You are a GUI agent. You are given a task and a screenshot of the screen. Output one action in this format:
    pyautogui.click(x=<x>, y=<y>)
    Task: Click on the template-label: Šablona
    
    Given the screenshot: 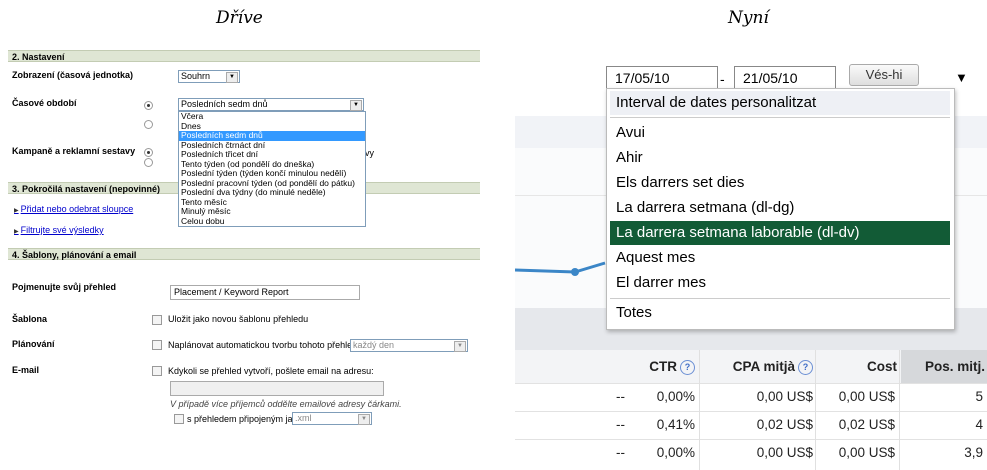 What is the action you would take?
    pyautogui.click(x=30, y=319)
    